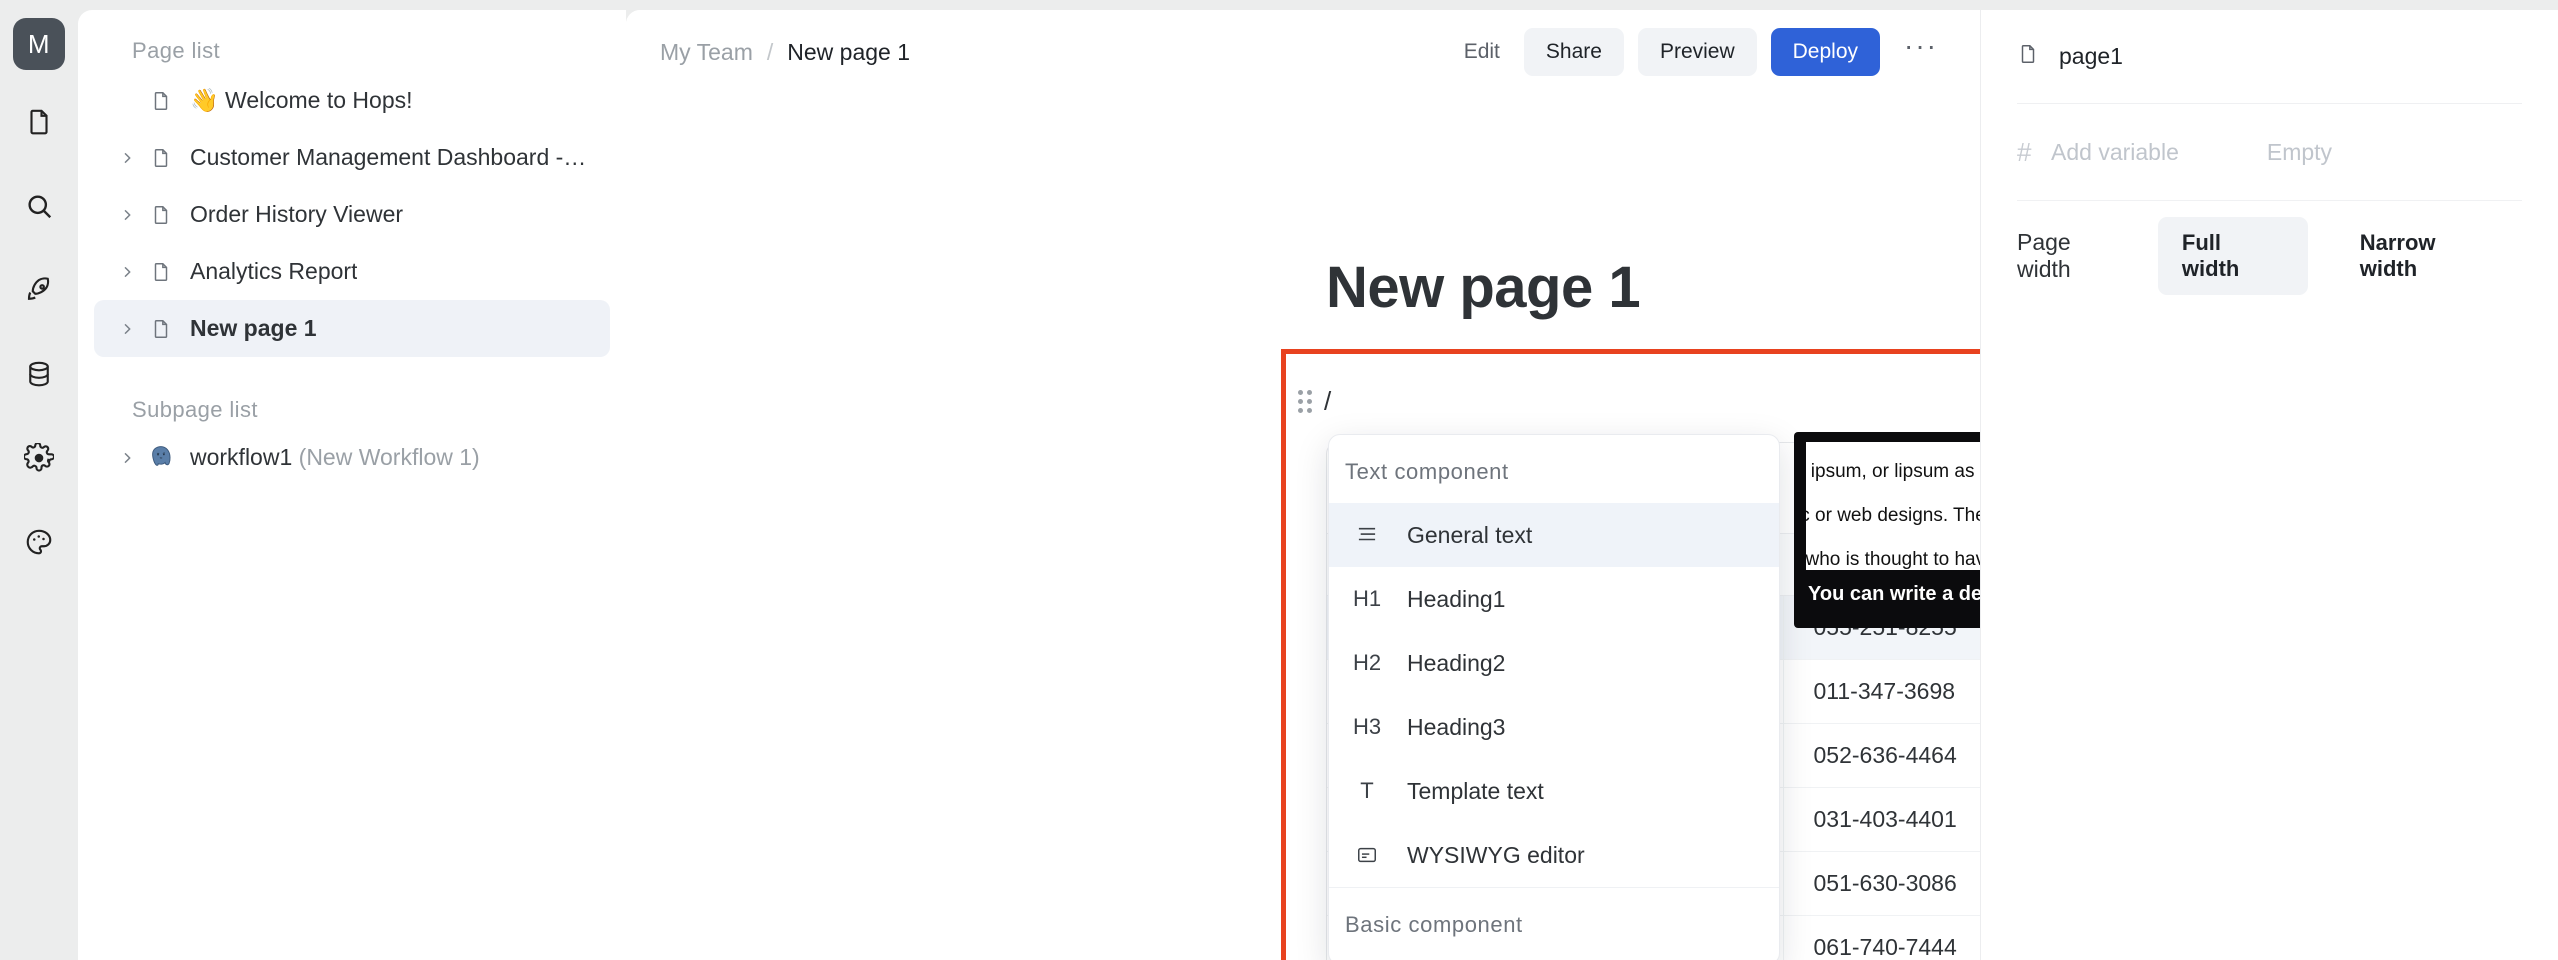 Image resolution: width=2558 pixels, height=960 pixels. What do you see at coordinates (1367, 662) in the screenshot?
I see `h2-icon: H2` at bounding box center [1367, 662].